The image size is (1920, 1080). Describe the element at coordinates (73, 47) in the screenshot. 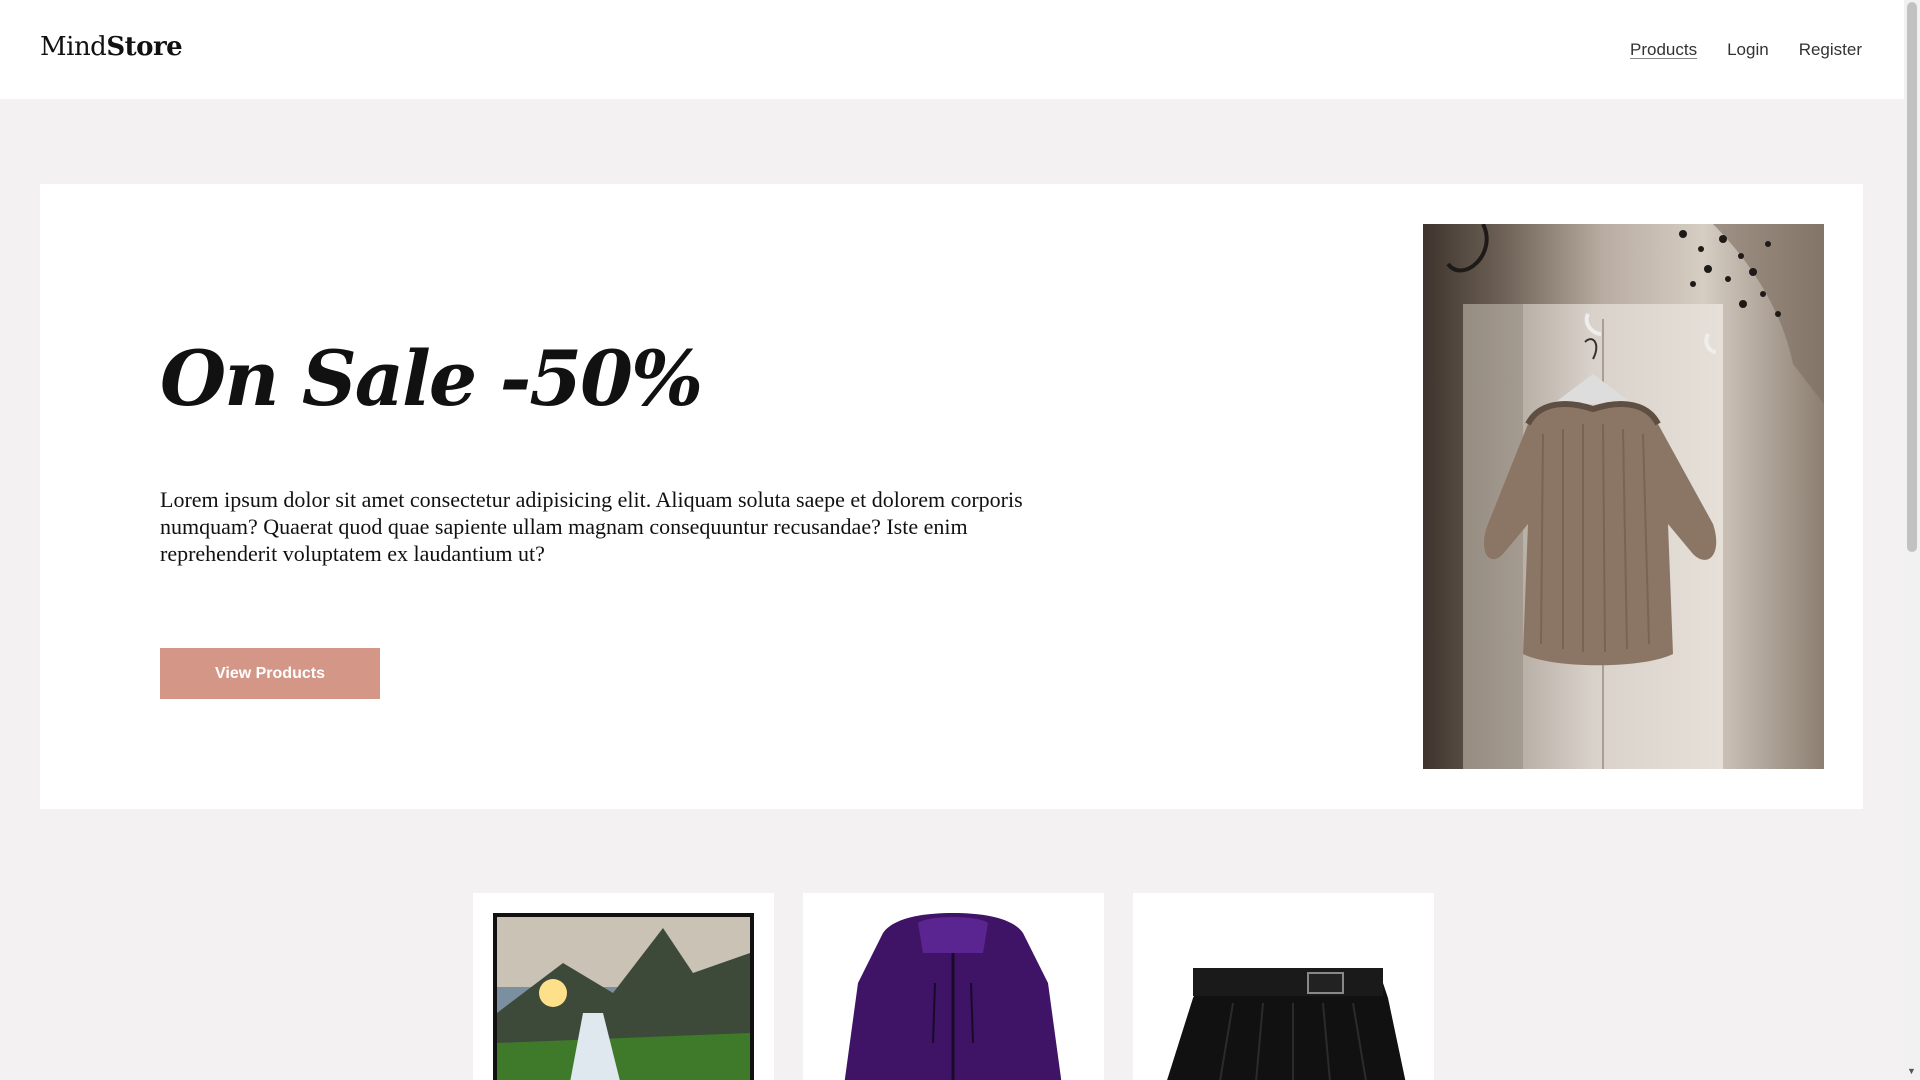

I see `logo-light-text: Mind` at that location.